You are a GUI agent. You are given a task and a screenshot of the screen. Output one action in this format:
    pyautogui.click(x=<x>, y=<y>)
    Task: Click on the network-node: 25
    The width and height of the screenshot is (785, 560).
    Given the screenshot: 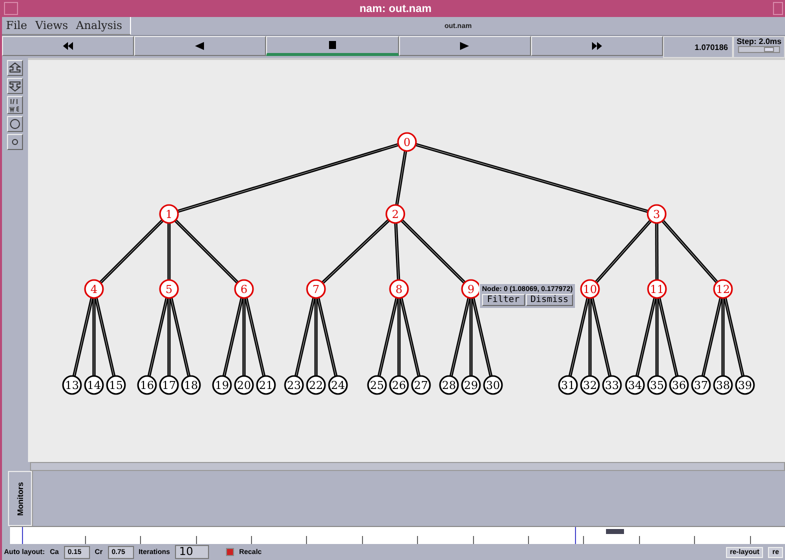 What is the action you would take?
    pyautogui.click(x=377, y=385)
    